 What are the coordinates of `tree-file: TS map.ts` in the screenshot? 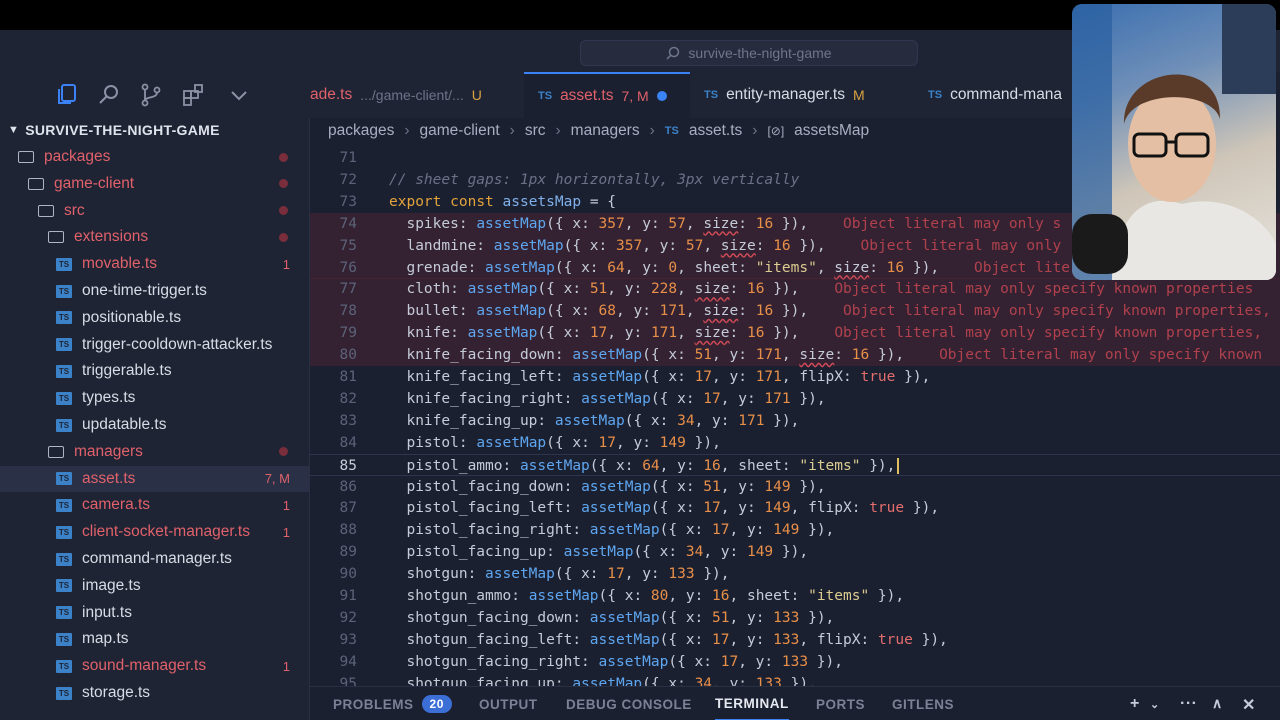 It's located at (154, 639).